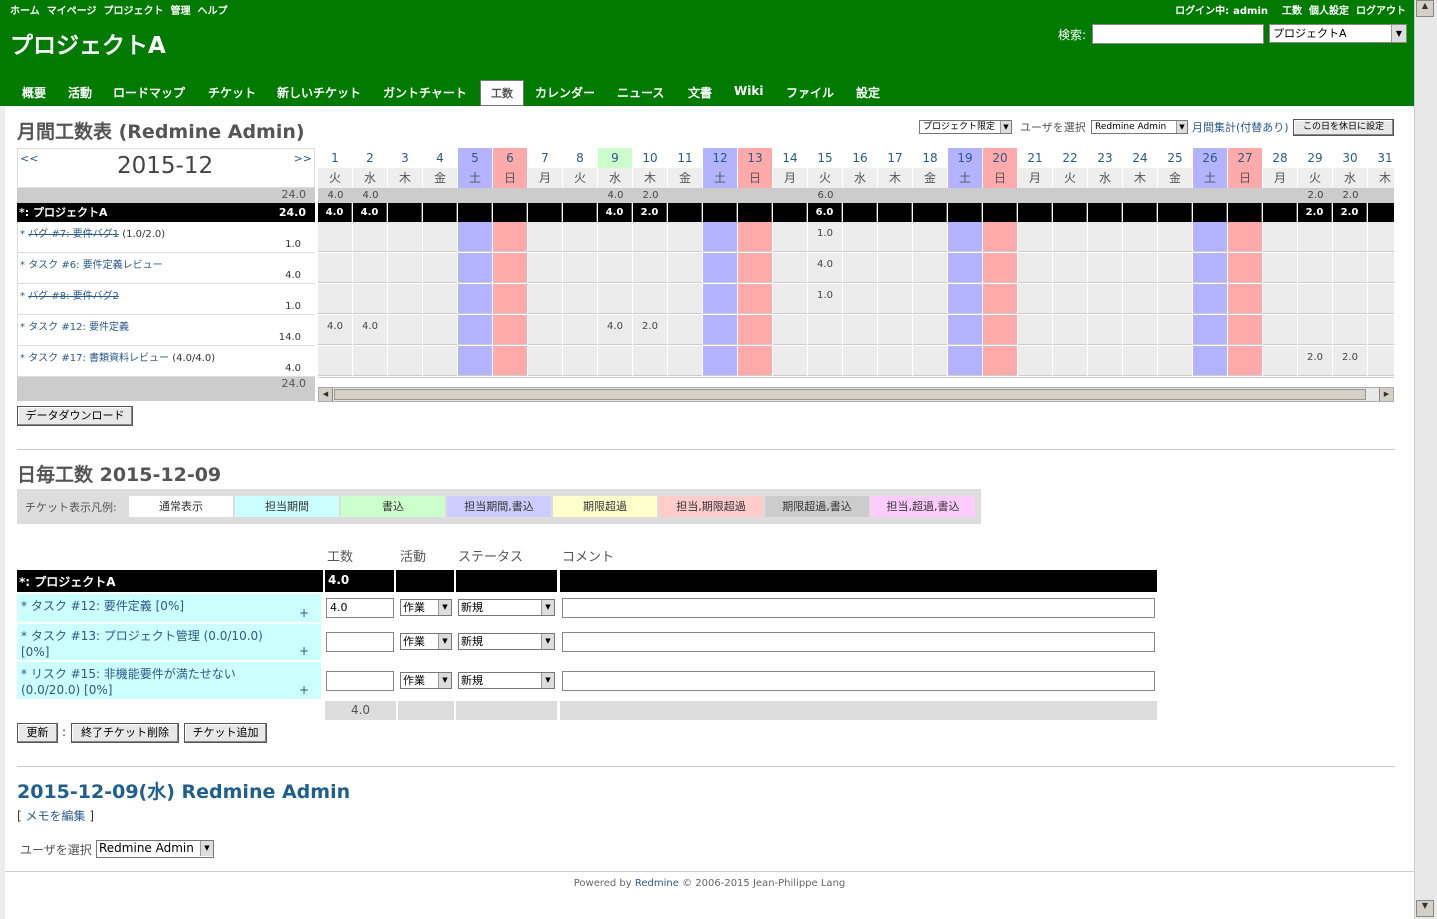 The image size is (1437, 919). I want to click on day-number-link: 10, so click(650, 158).